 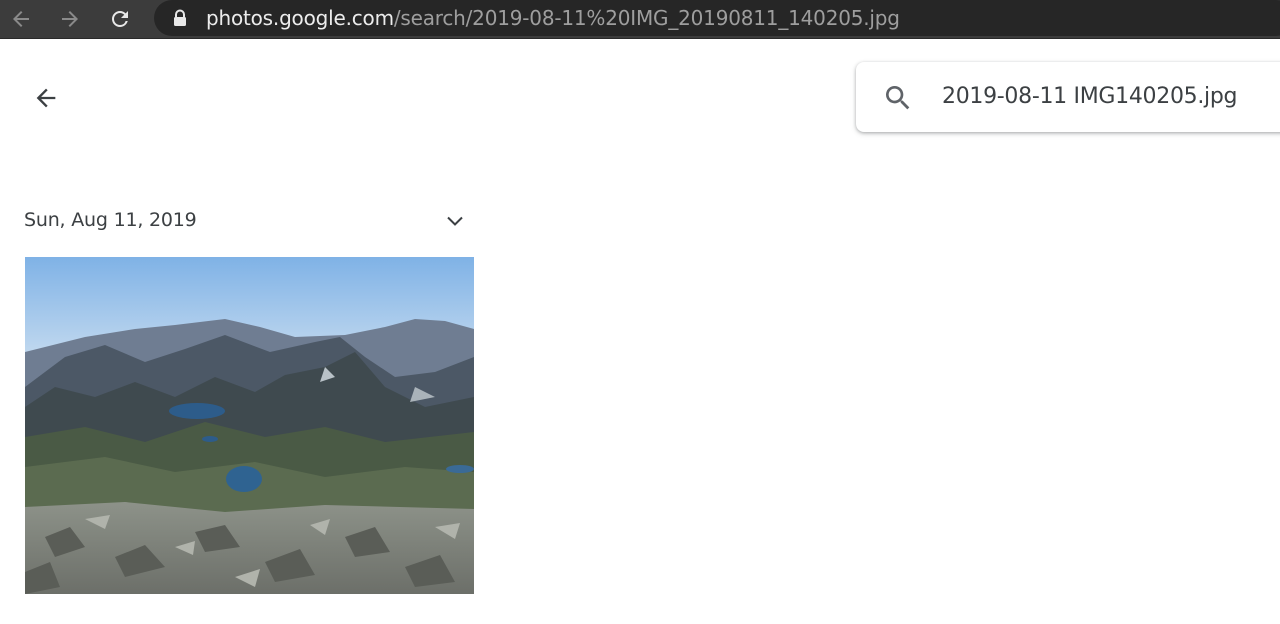 What do you see at coordinates (300, 18) in the screenshot?
I see `url-host: photos.google.com` at bounding box center [300, 18].